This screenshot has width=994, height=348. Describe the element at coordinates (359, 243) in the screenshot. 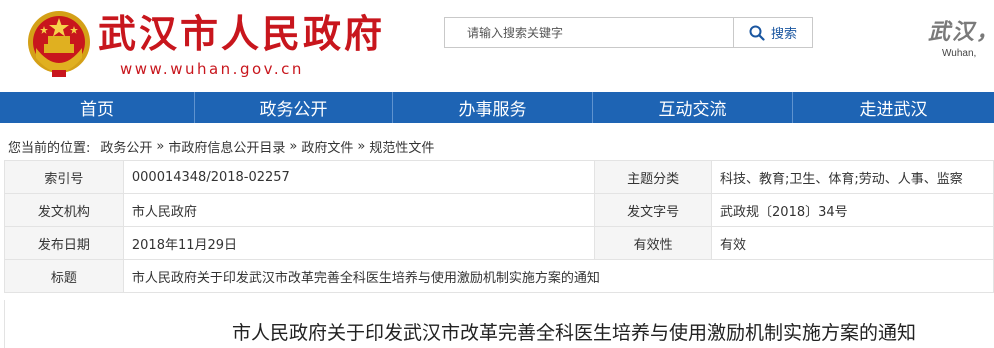

I see `date-value: 2018年11月29日` at that location.